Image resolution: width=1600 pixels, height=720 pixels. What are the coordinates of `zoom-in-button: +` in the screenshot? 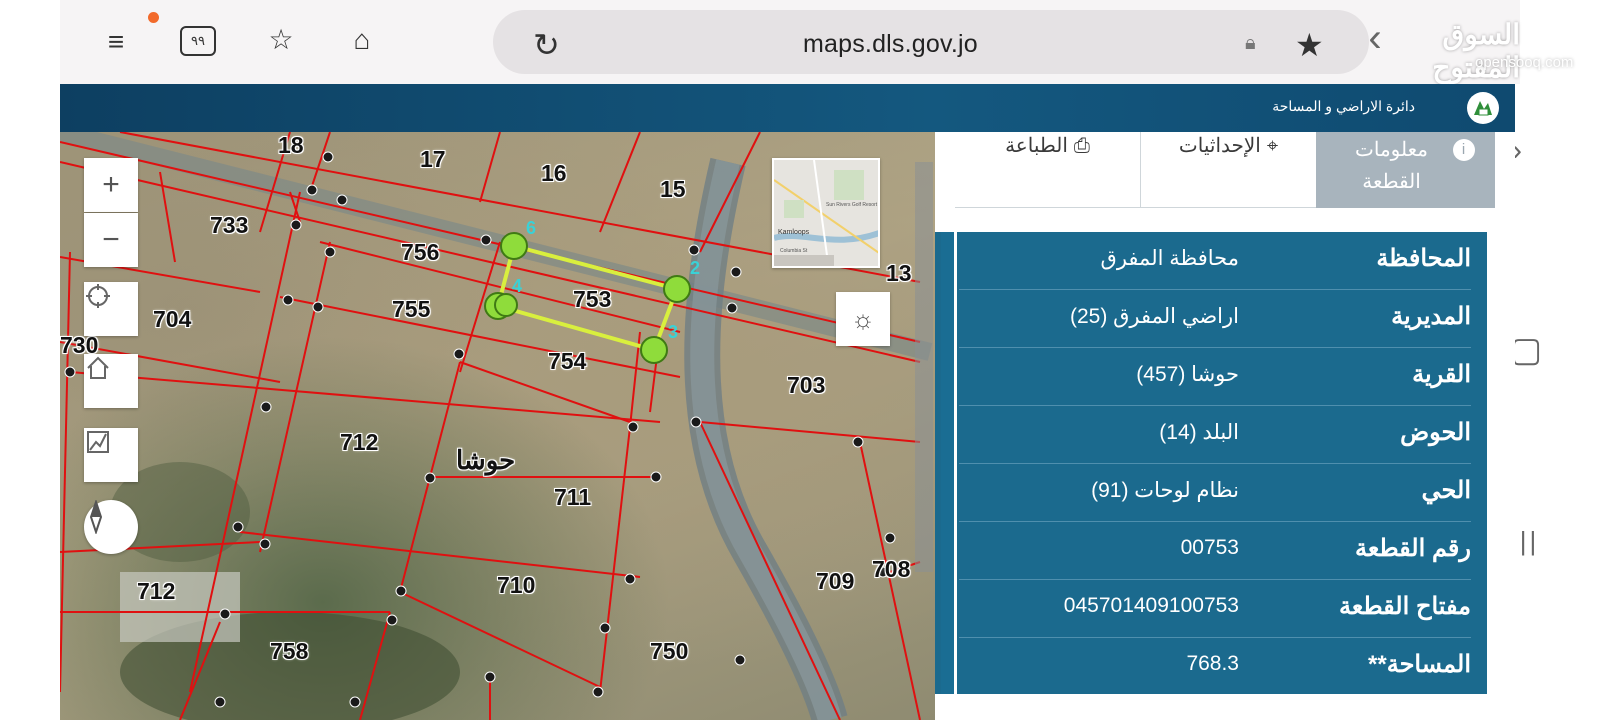 It's located at (111, 185).